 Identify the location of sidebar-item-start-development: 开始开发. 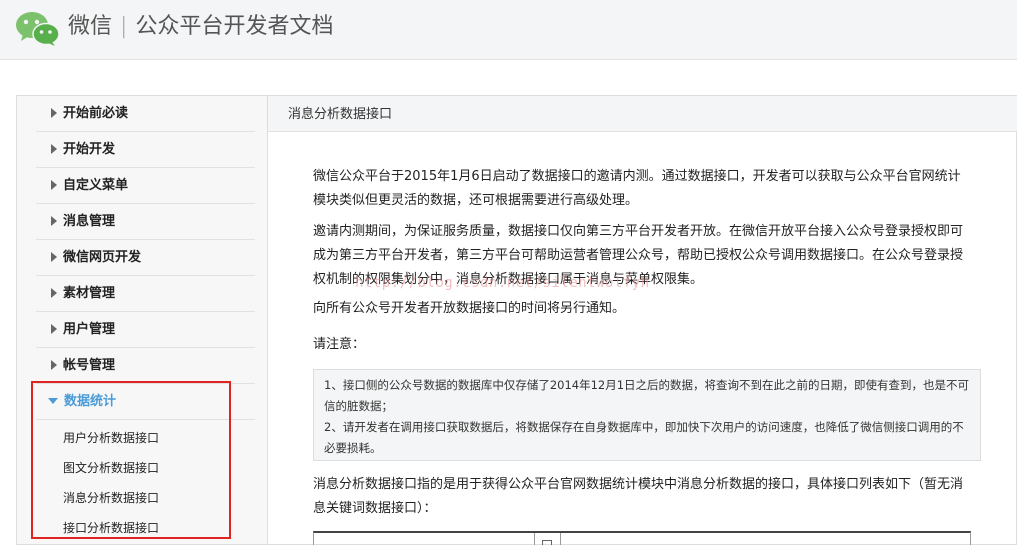
(145, 150).